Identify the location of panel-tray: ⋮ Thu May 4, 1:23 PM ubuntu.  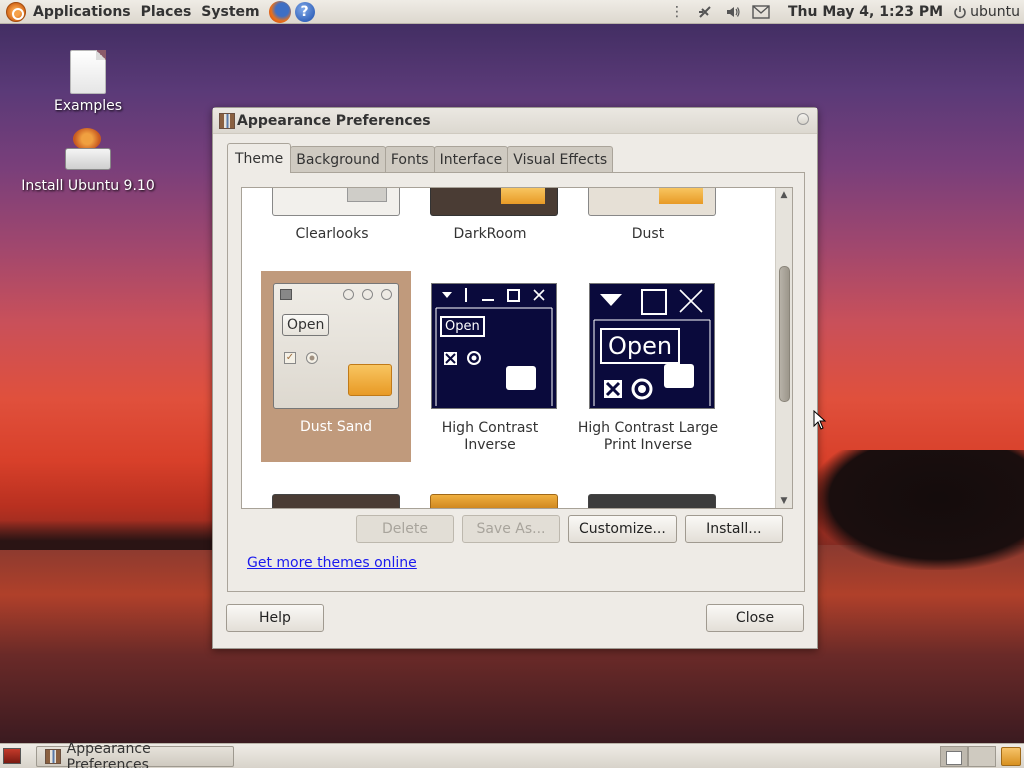
(844, 12).